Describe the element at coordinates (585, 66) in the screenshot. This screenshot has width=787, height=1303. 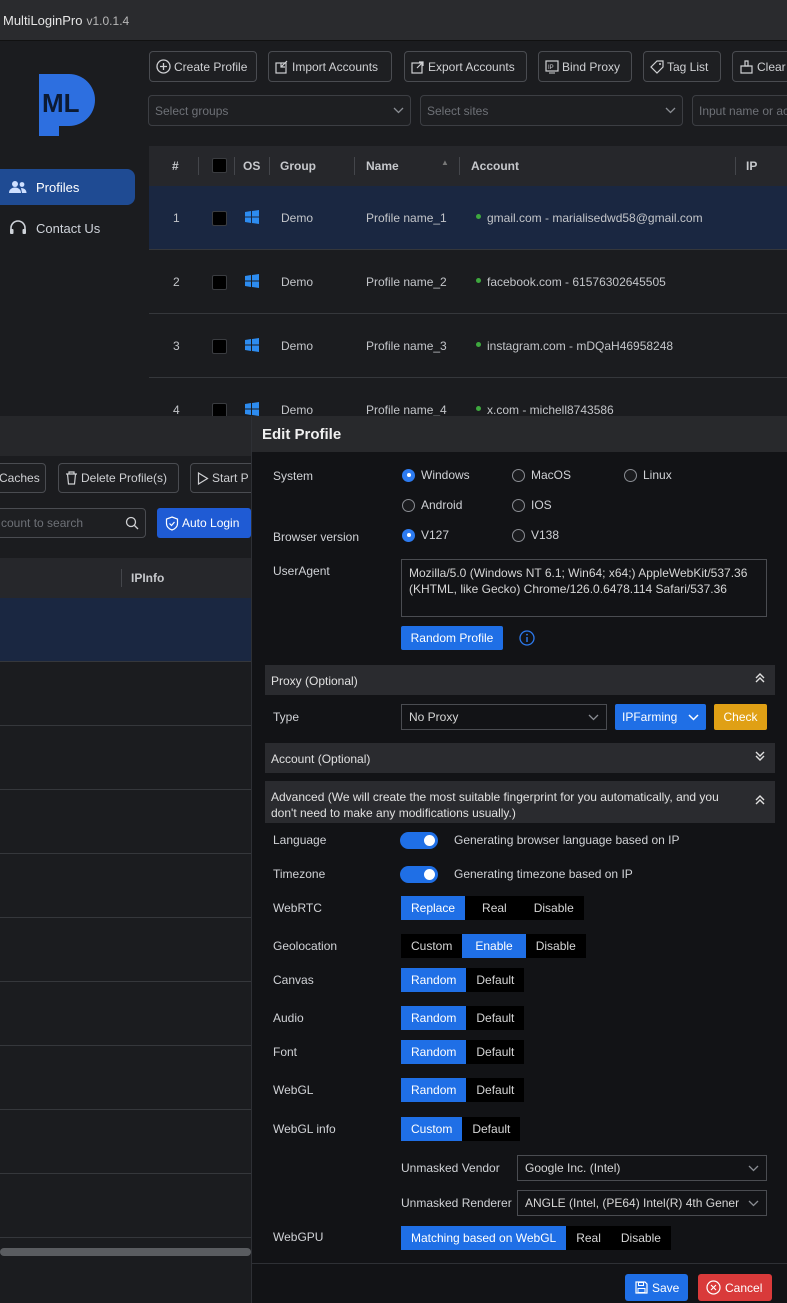
I see `bind-proxy-button: IP Bind Proxy` at that location.